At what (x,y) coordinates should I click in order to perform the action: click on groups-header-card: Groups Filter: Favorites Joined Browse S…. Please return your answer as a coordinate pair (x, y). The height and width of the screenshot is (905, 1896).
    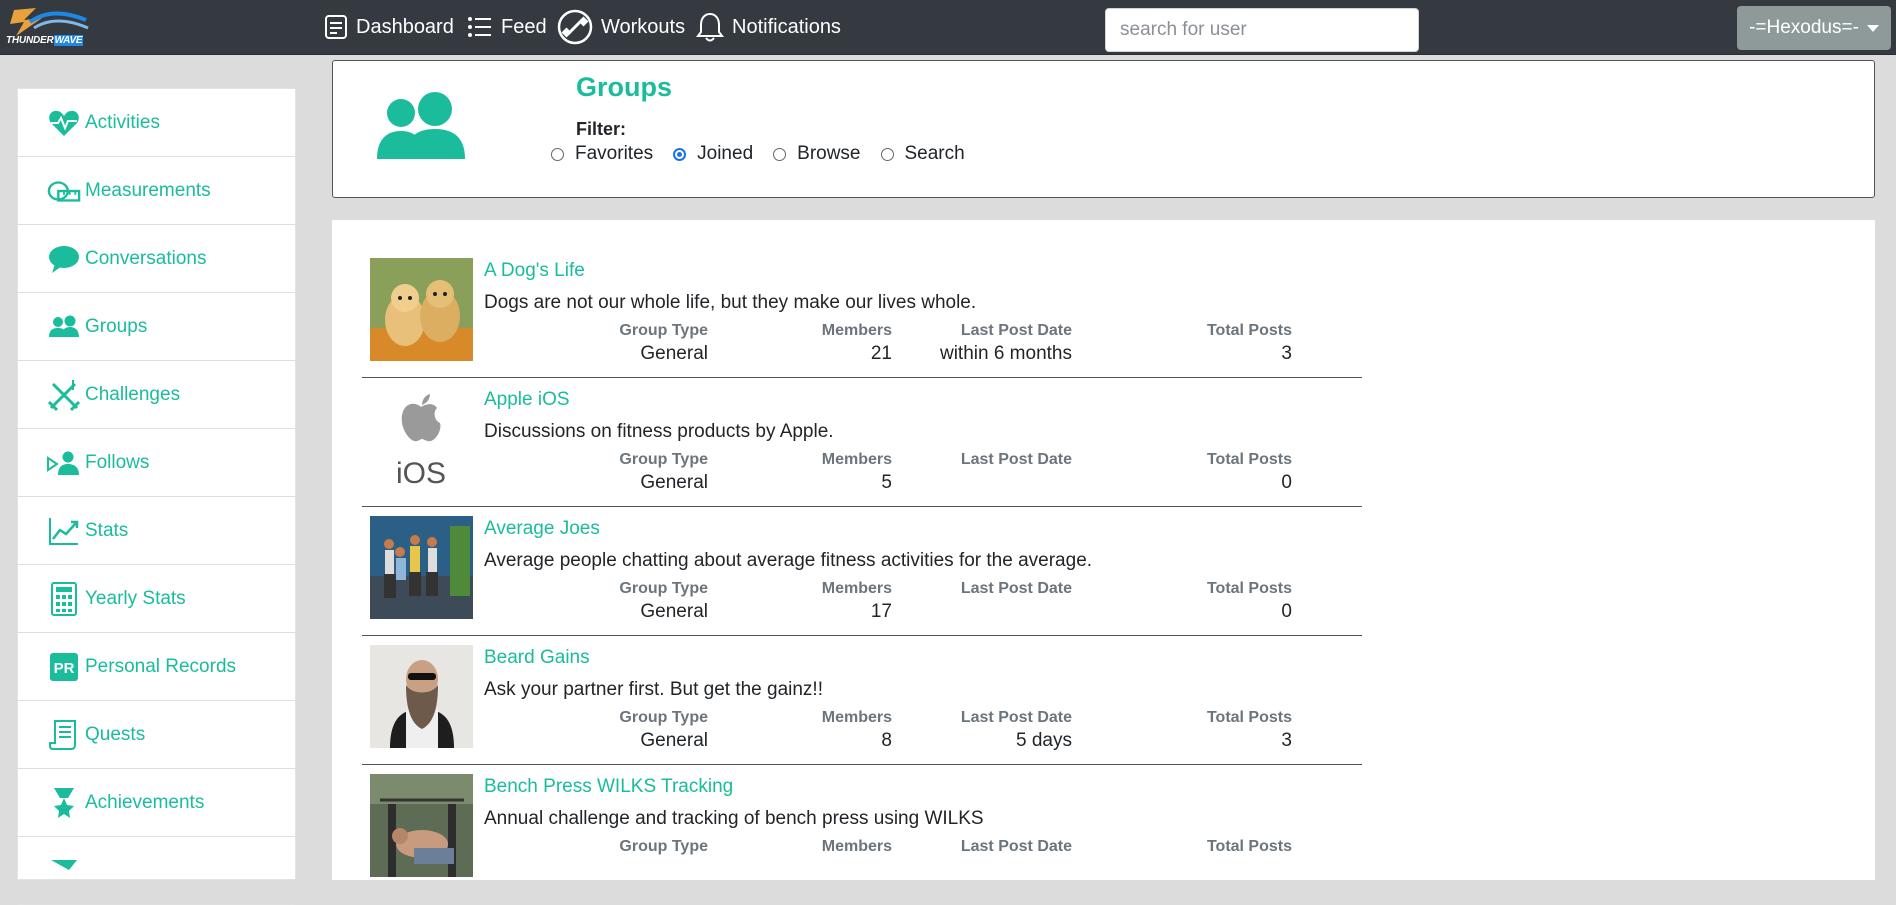
    Looking at the image, I should click on (1103, 129).